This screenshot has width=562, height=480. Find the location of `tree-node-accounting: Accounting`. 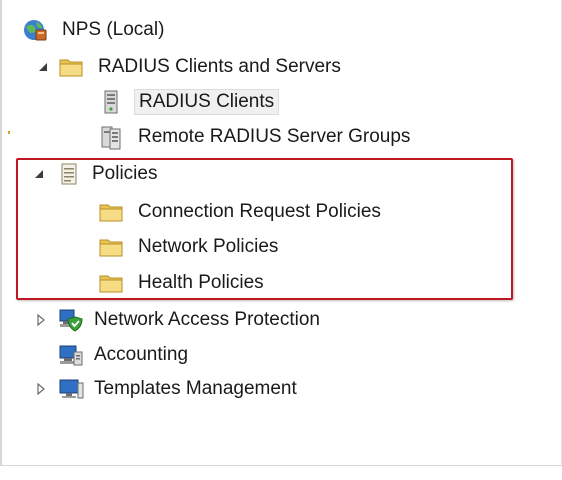

tree-node-accounting: Accounting is located at coordinates (164, 355).